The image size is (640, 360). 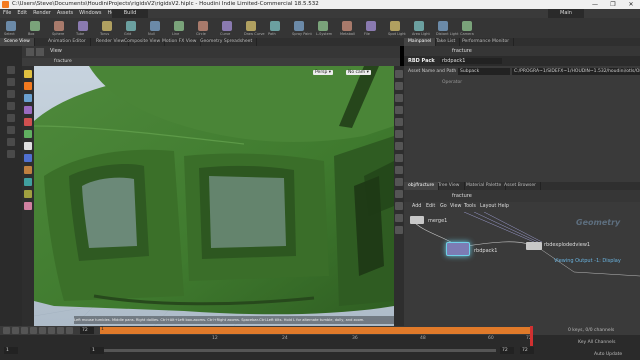 What do you see at coordinates (446, 42) in the screenshot?
I see `tab-take-list: Take List` at bounding box center [446, 42].